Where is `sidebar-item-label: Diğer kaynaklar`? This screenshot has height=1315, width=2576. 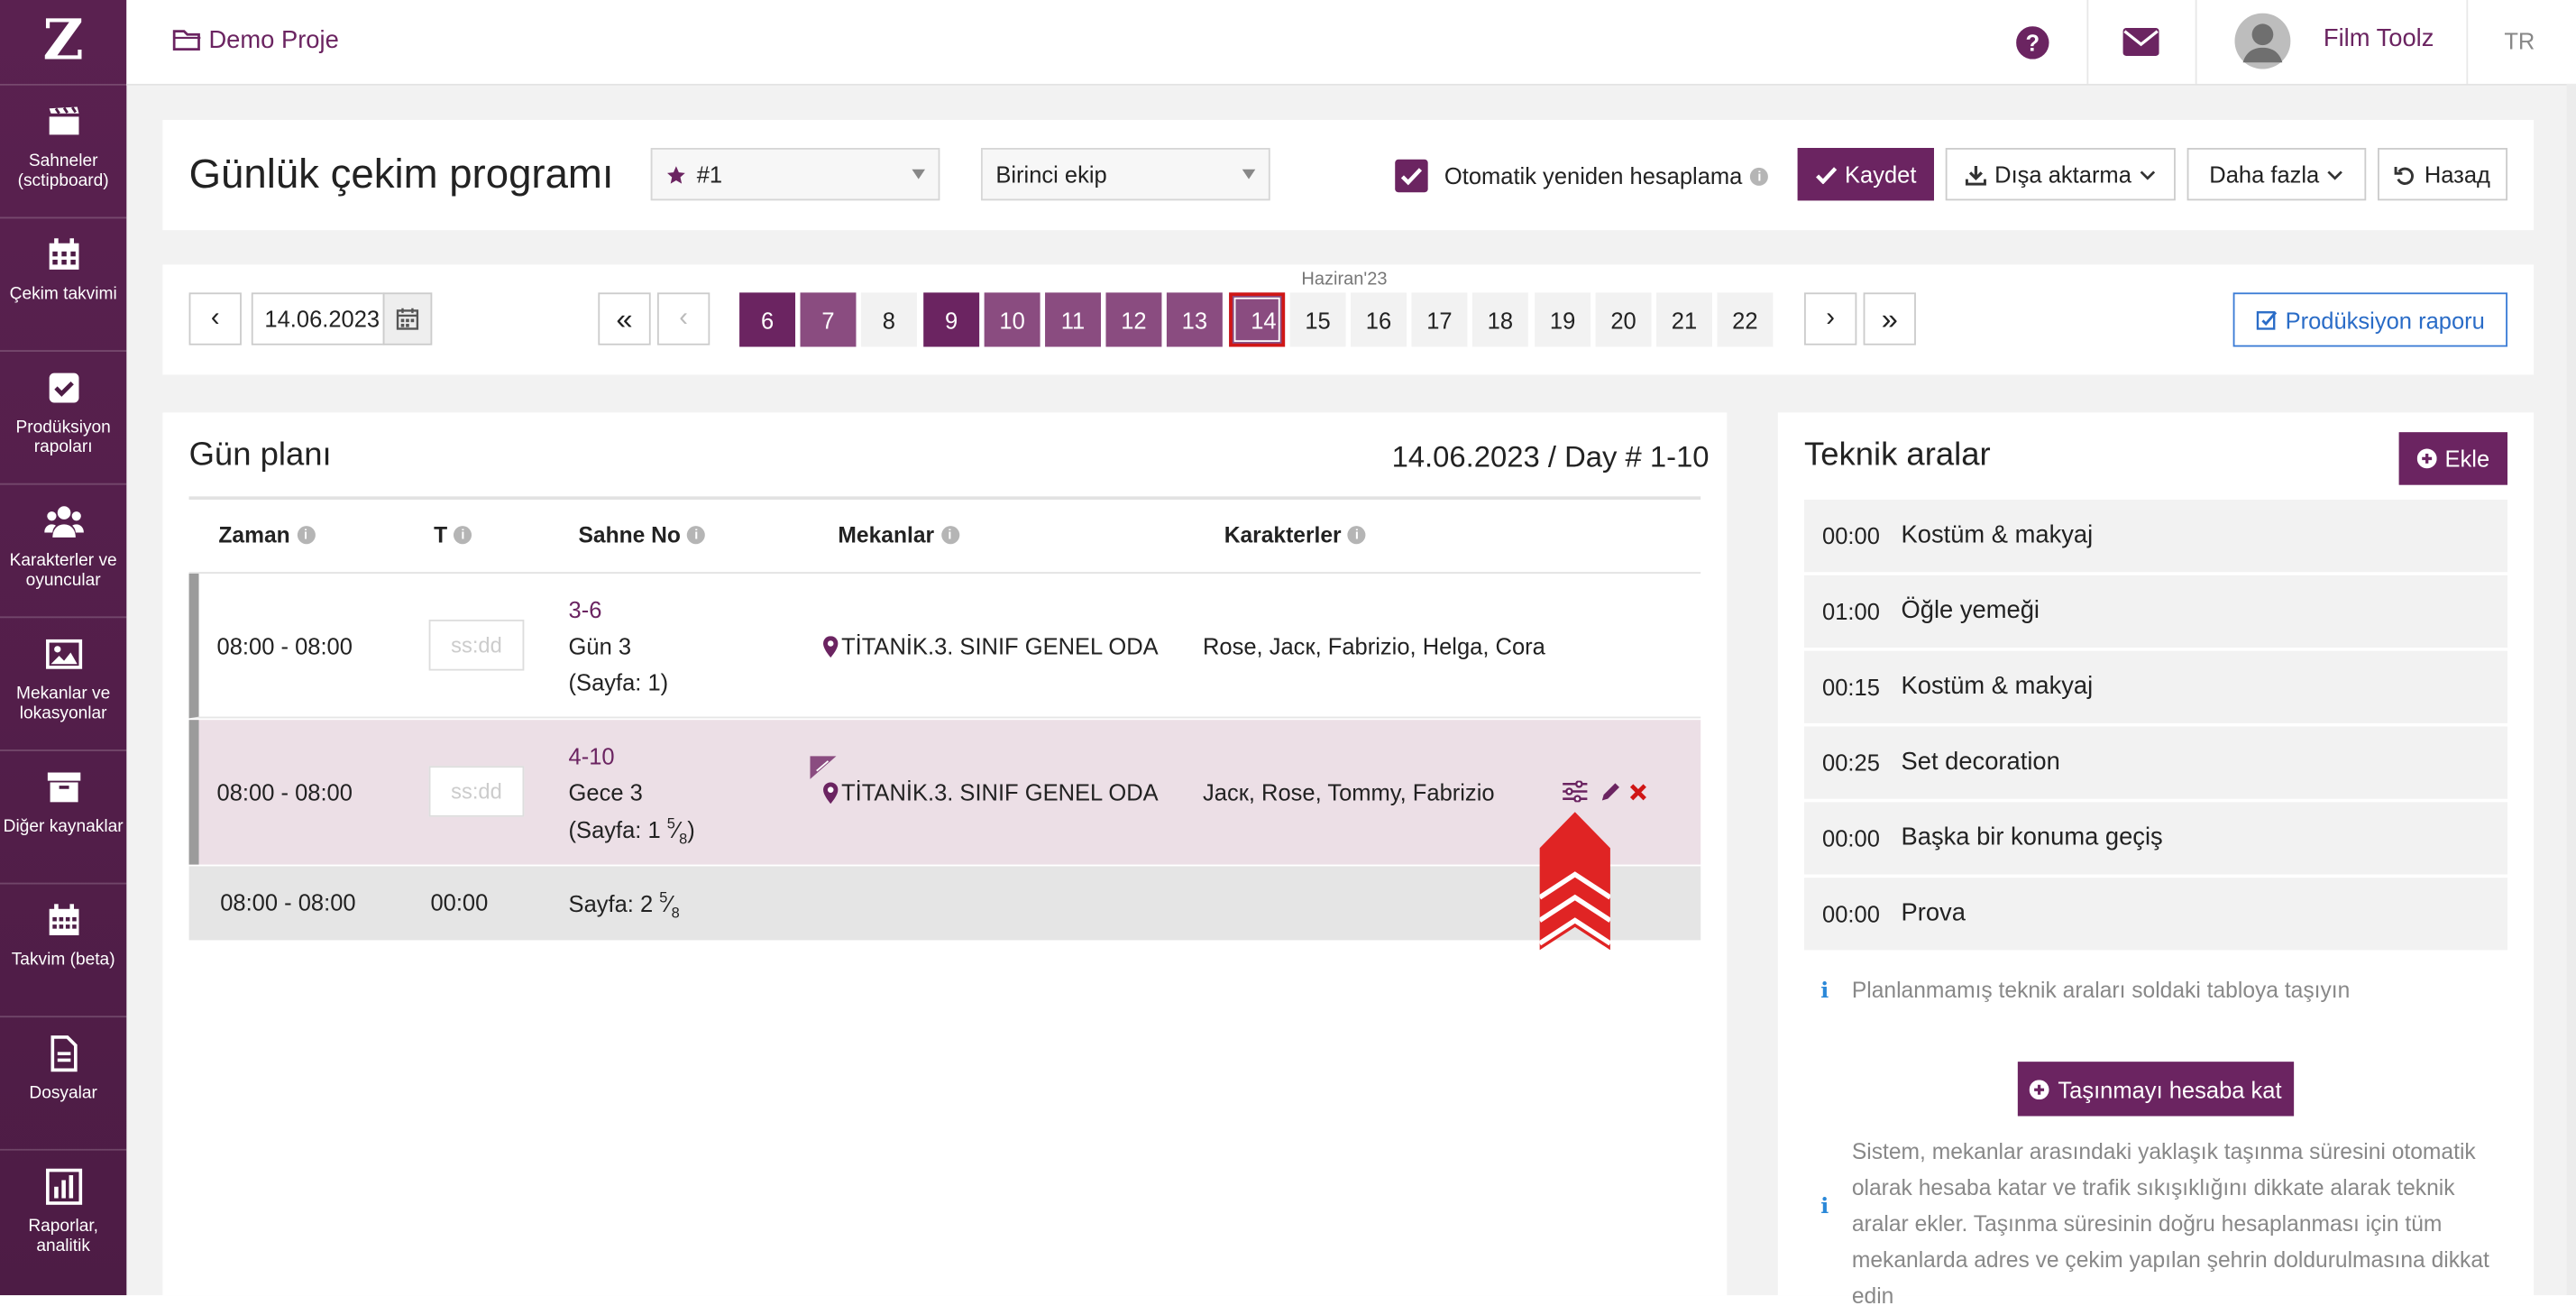
sidebar-item-label: Diğer kaynaklar is located at coordinates (63, 826).